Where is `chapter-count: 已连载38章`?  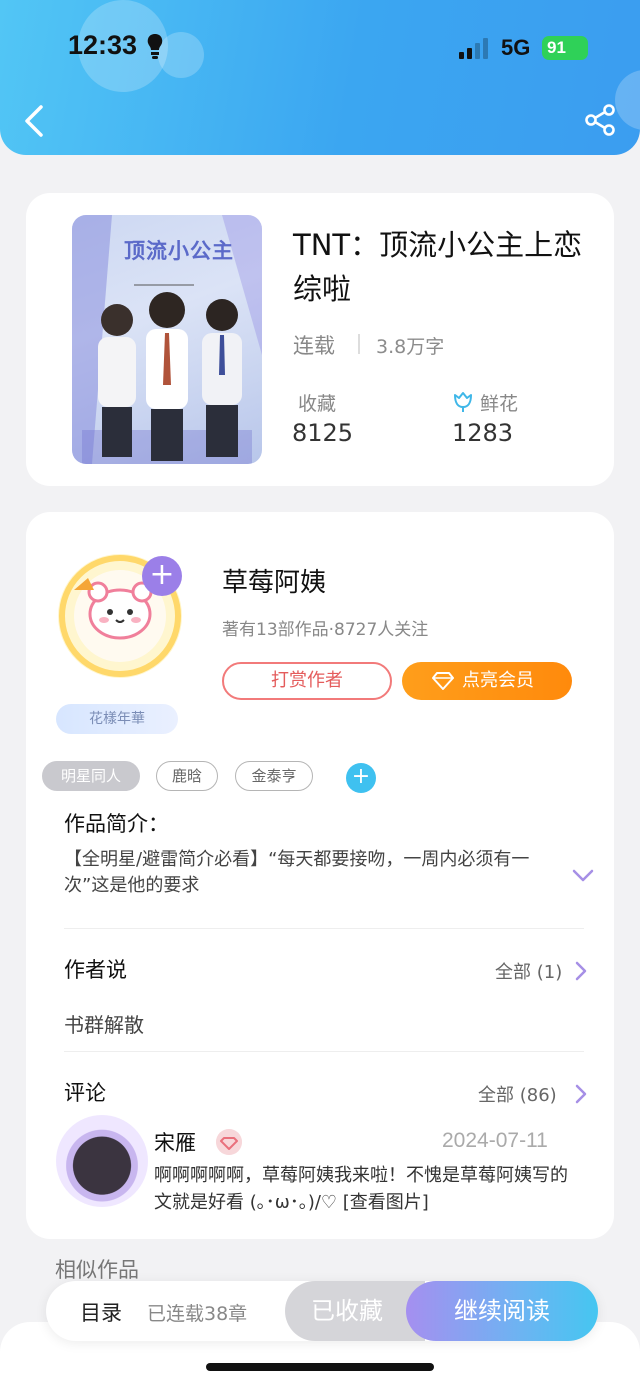 chapter-count: 已连载38章 is located at coordinates (197, 1314).